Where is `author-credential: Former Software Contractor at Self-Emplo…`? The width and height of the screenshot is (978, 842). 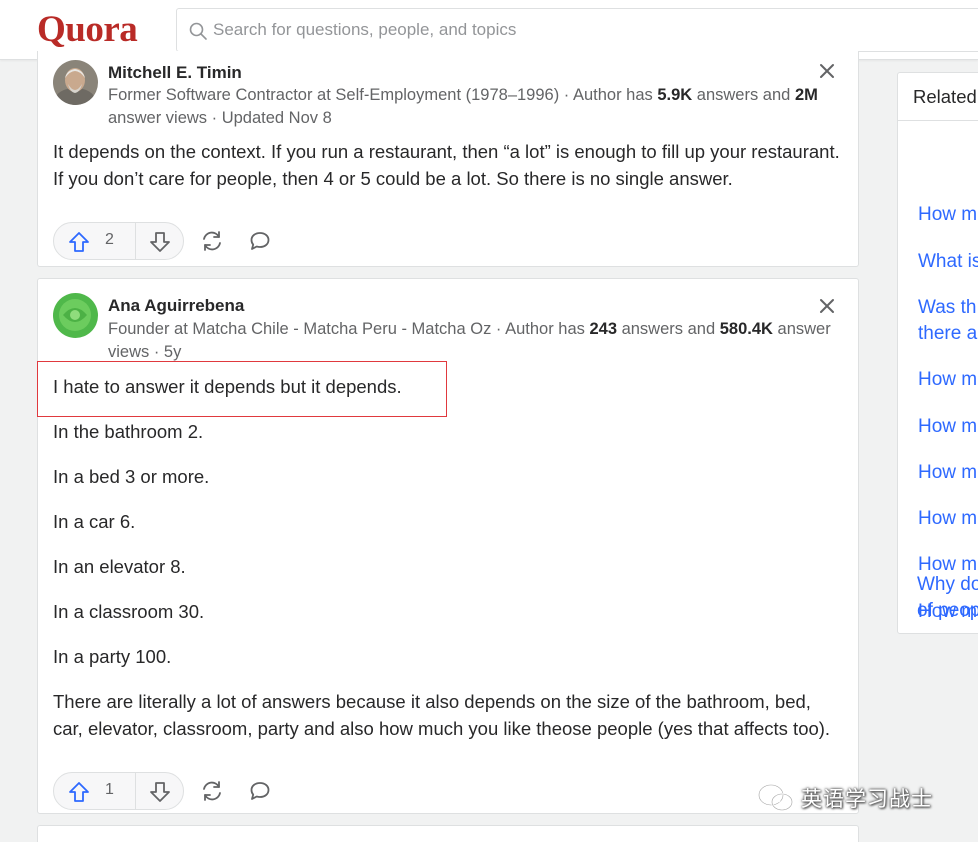 author-credential: Former Software Contractor at Self-Emplo… is located at coordinates (473, 107).